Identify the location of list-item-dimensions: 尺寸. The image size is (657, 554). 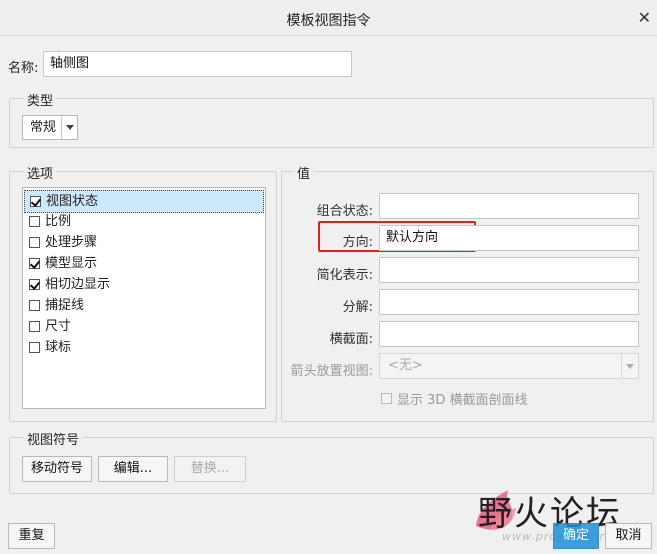
(144, 326).